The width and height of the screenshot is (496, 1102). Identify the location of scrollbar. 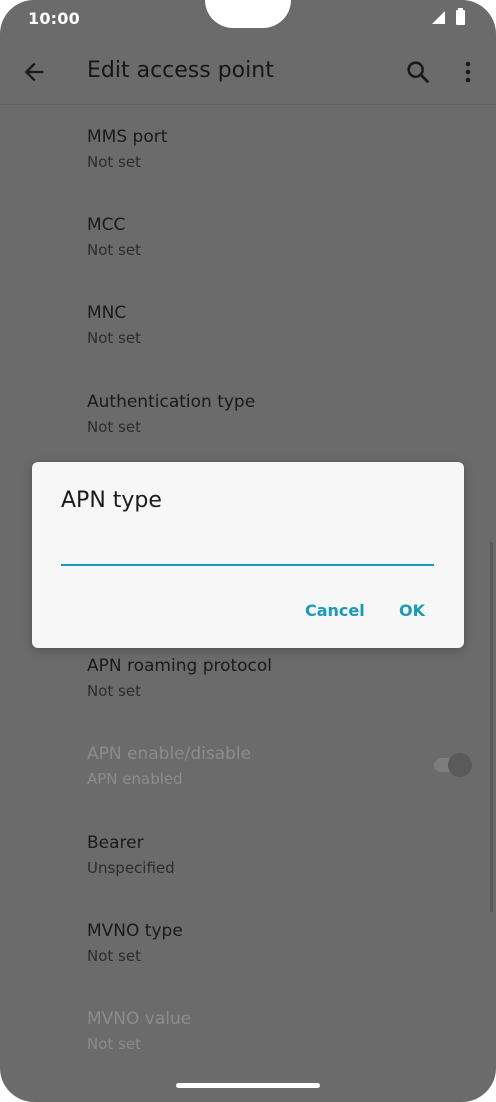
(491, 727).